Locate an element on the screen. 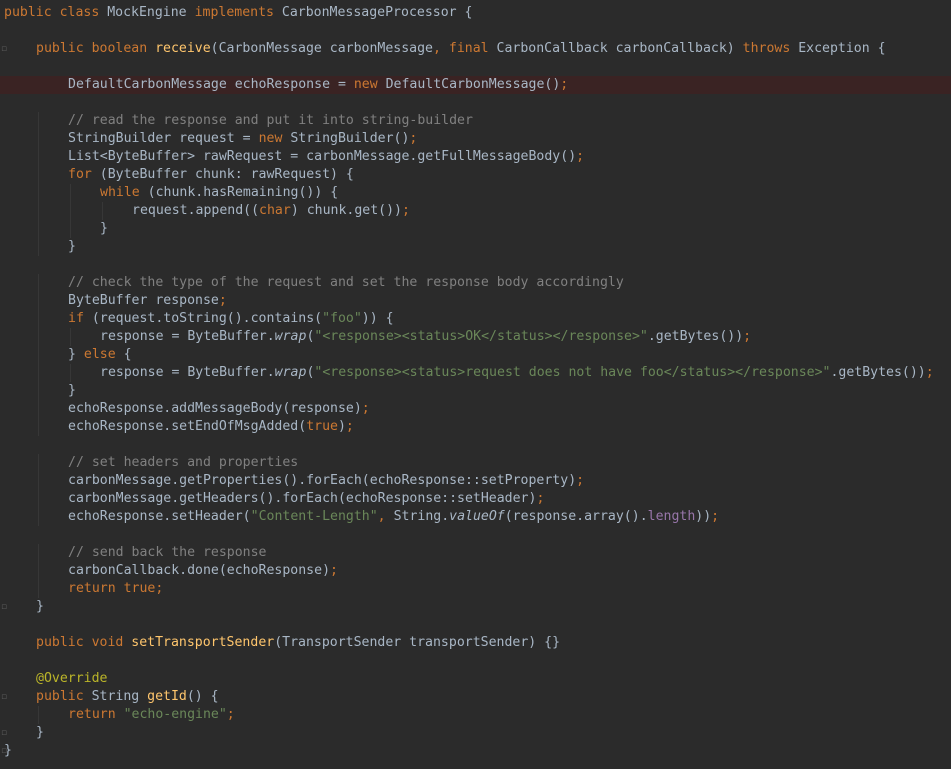  code-token: char is located at coordinates (275, 210).